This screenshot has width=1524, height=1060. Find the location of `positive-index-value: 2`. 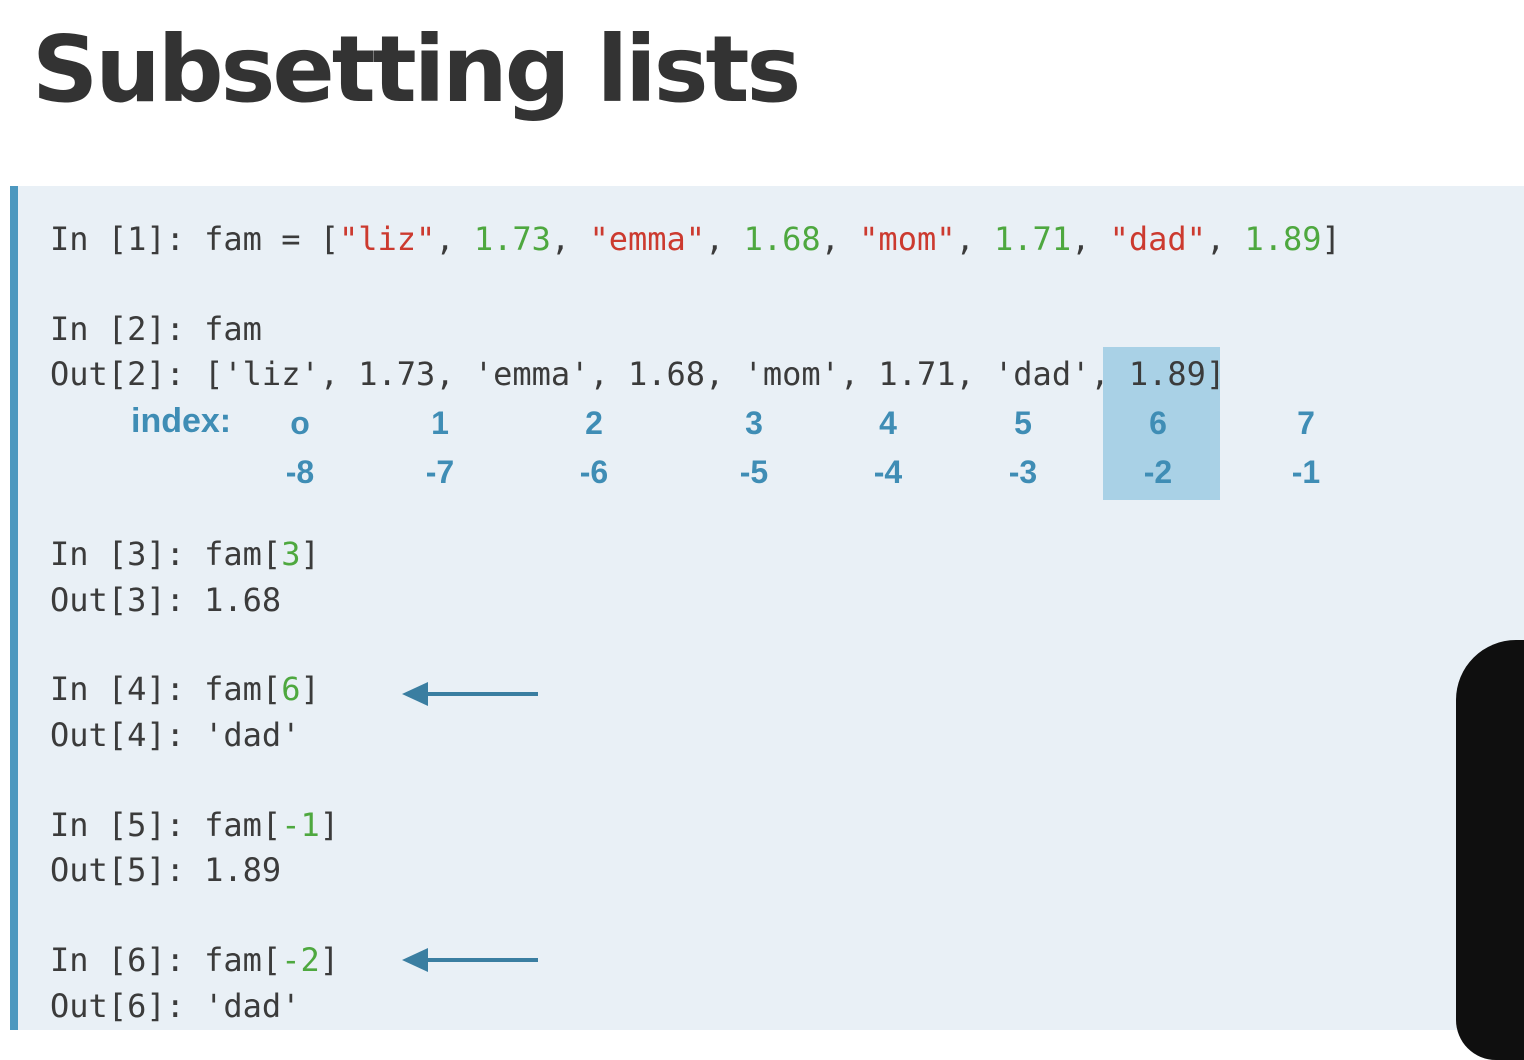

positive-index-value: 2 is located at coordinates (594, 423).